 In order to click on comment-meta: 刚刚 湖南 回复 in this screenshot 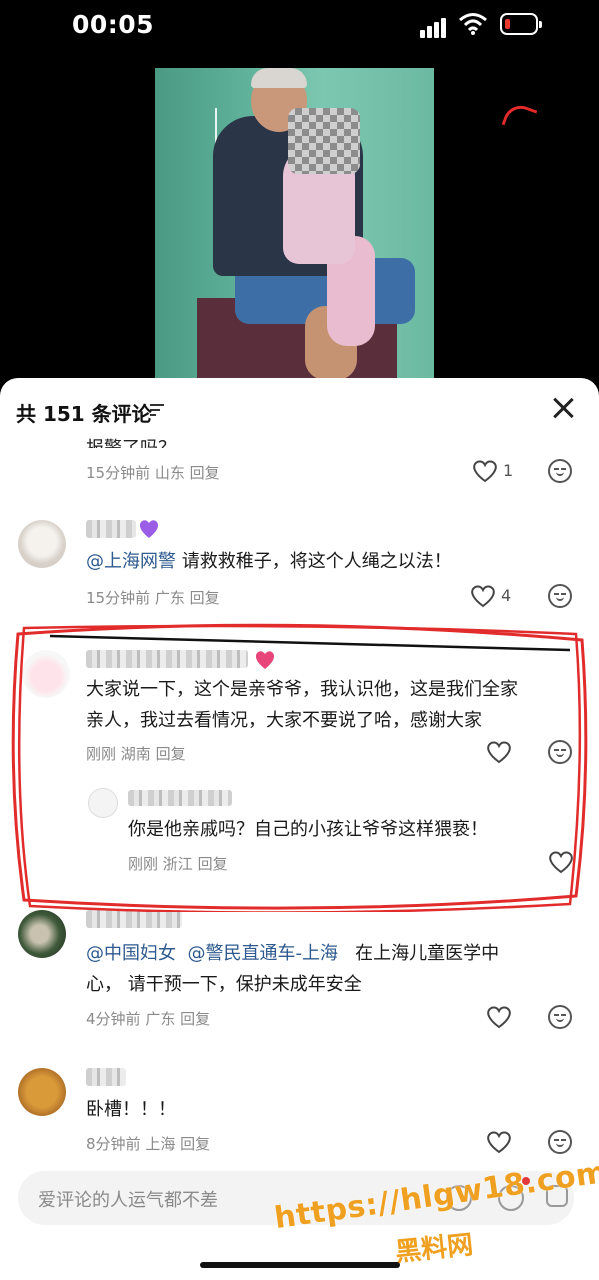, I will do `click(136, 754)`.